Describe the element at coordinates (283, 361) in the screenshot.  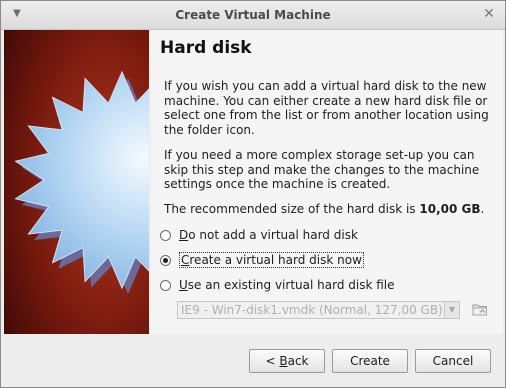
I see `back-button-mnemonic: B` at that location.